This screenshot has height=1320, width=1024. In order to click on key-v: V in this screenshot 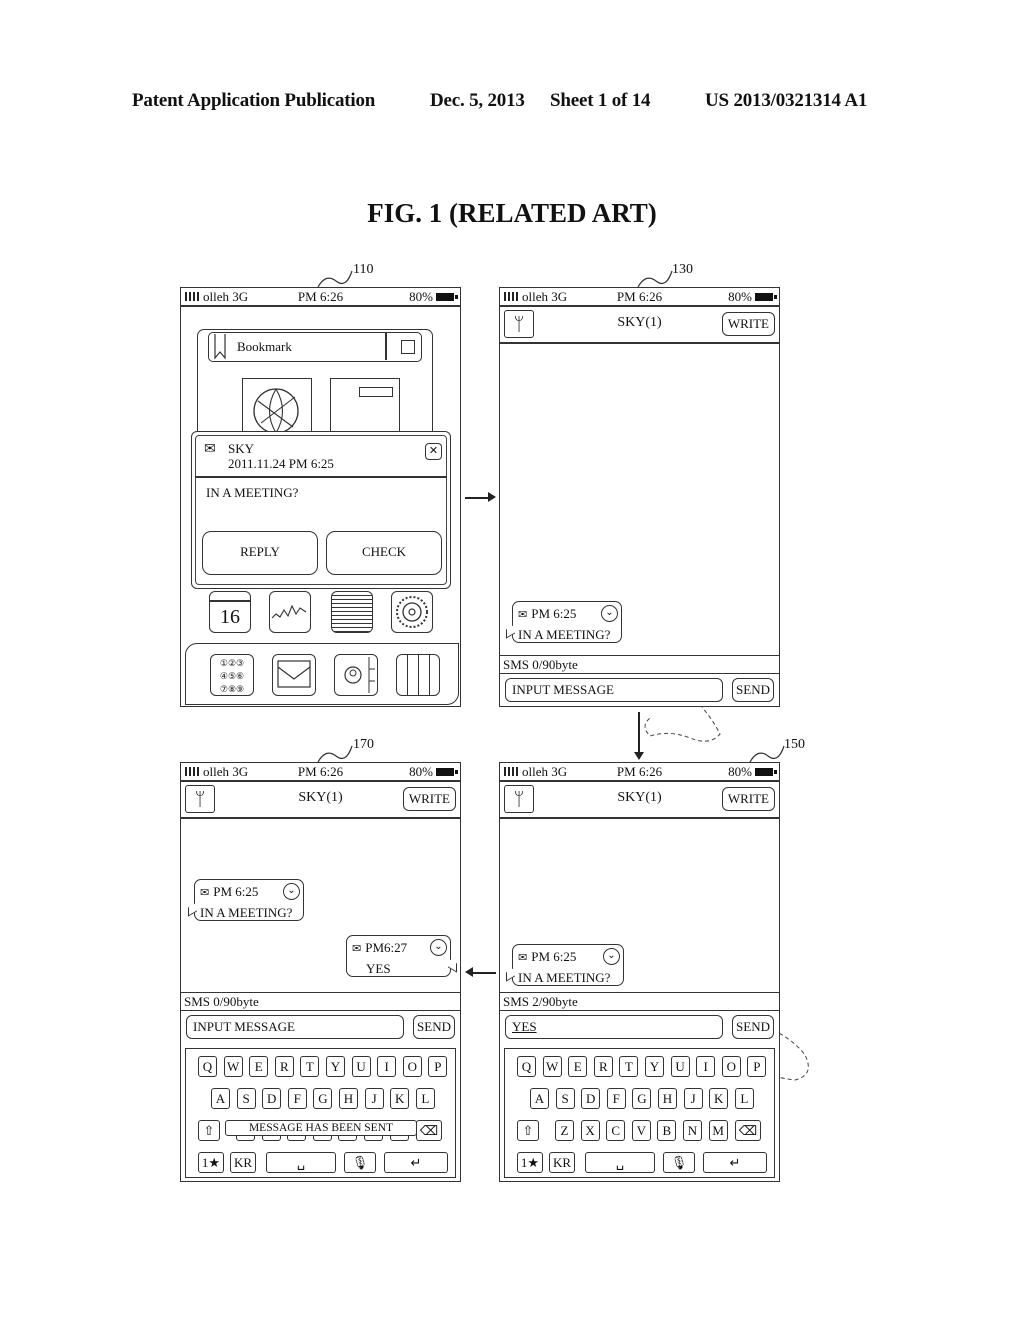, I will do `click(641, 1130)`.